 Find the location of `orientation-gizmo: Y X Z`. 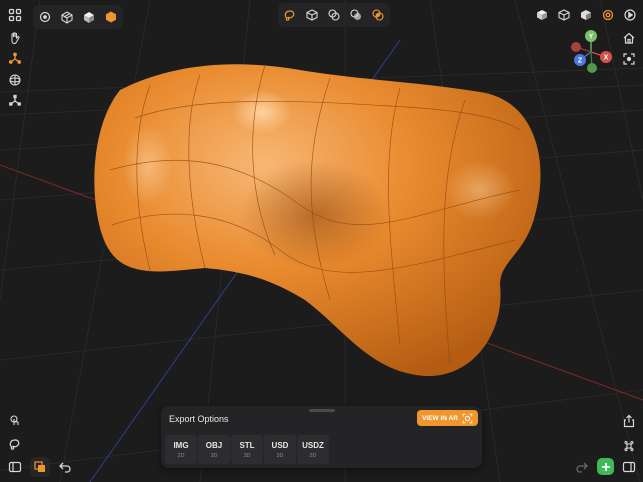

orientation-gizmo: Y X Z is located at coordinates (591, 52).